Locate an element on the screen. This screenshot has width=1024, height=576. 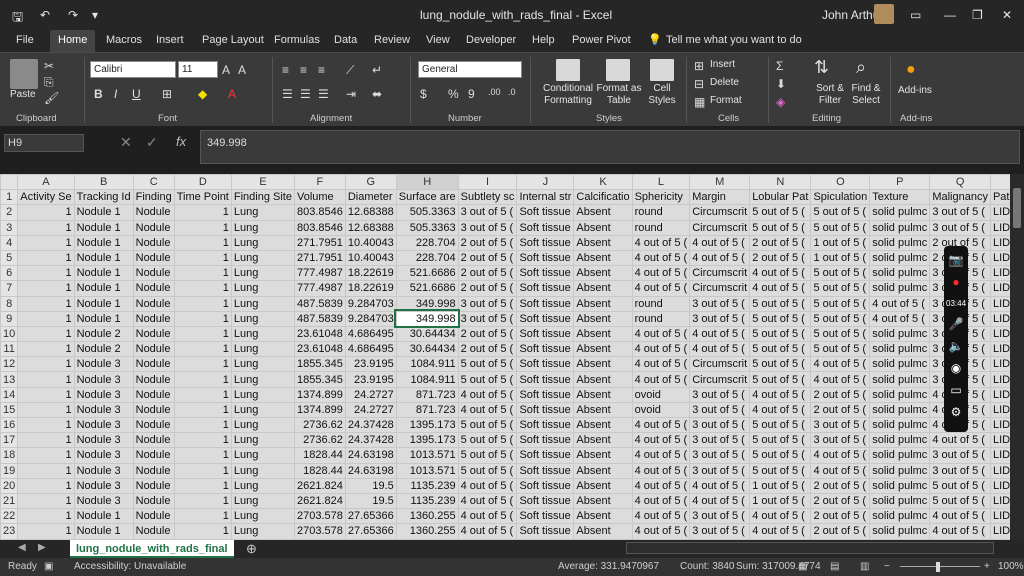
fill-color-icon: ◆ is located at coordinates (202, 94).